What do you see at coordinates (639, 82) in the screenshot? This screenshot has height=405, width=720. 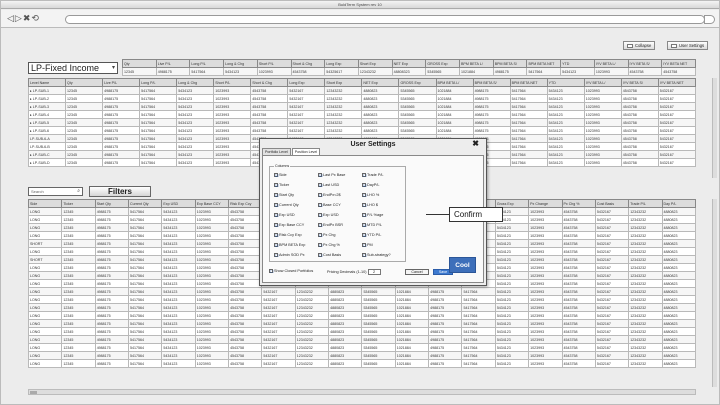 I see `column-header: IYV BETA S/` at bounding box center [639, 82].